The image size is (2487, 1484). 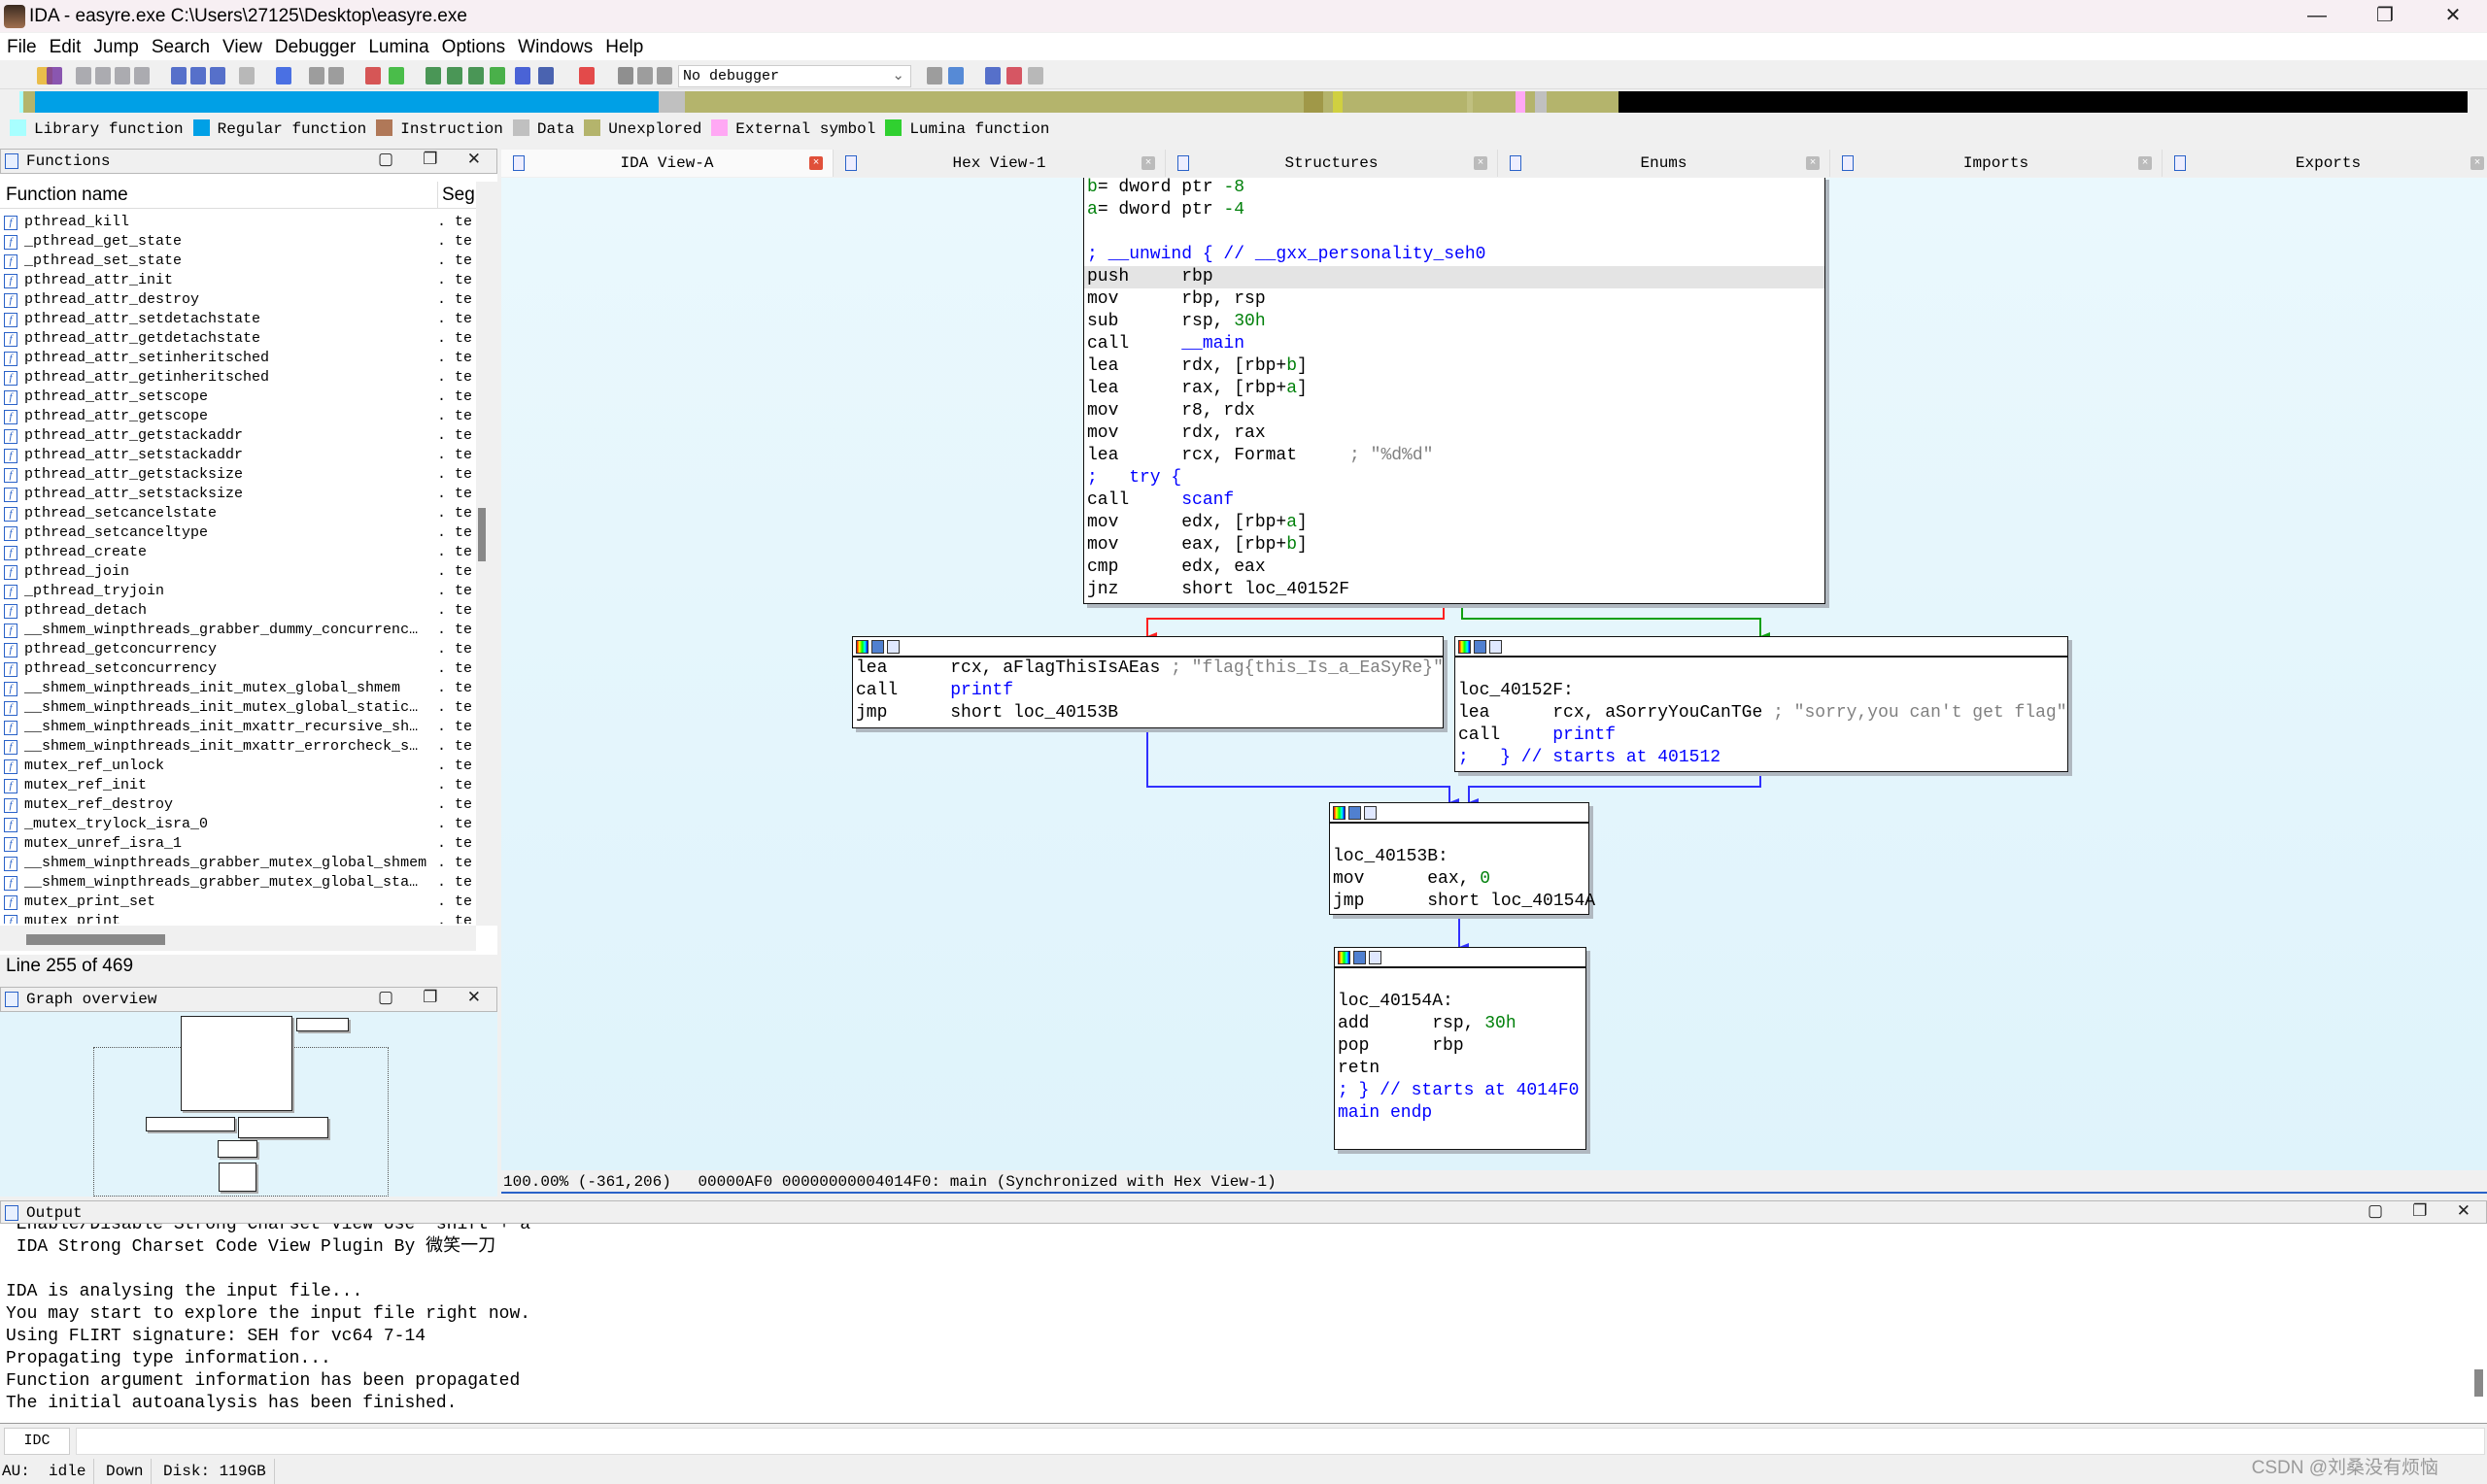 I want to click on menu-help: Help, so click(x=623, y=46).